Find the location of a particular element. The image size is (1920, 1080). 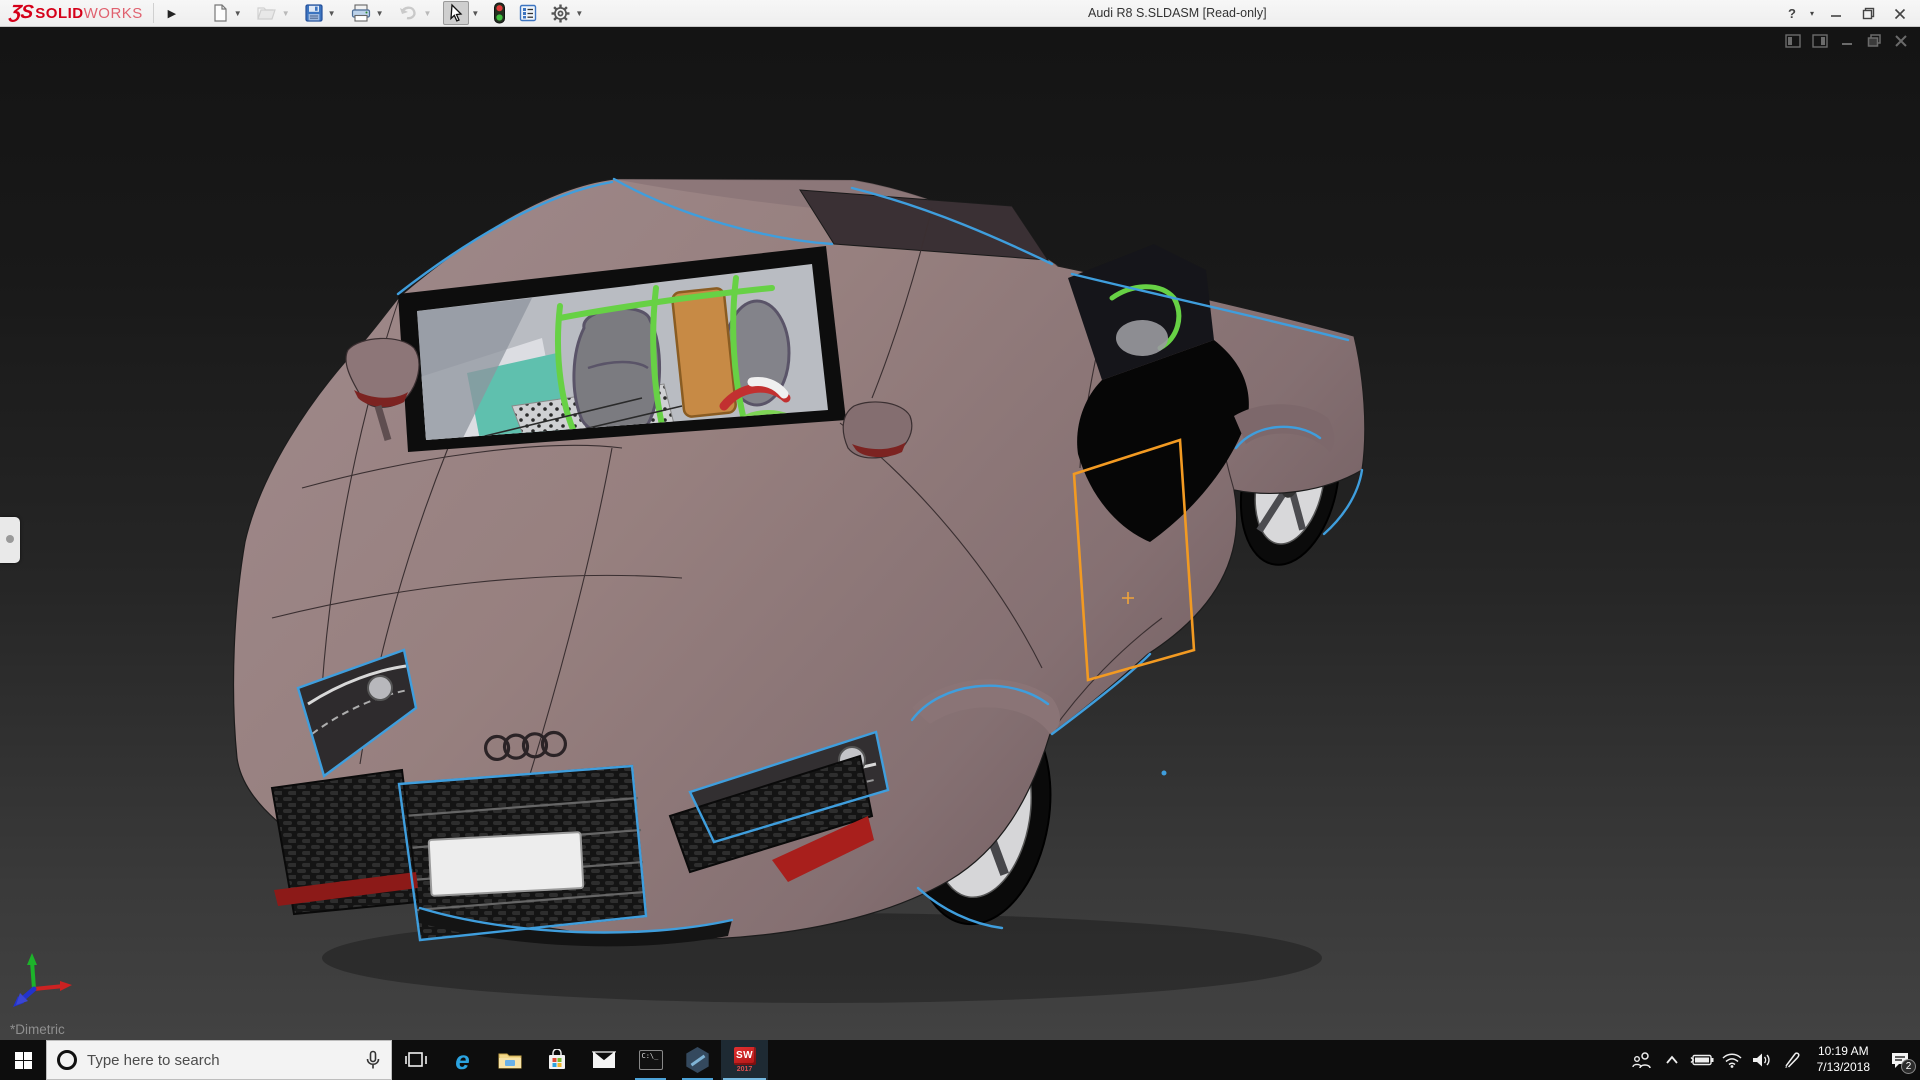

right-mirror is located at coordinates (877, 430).